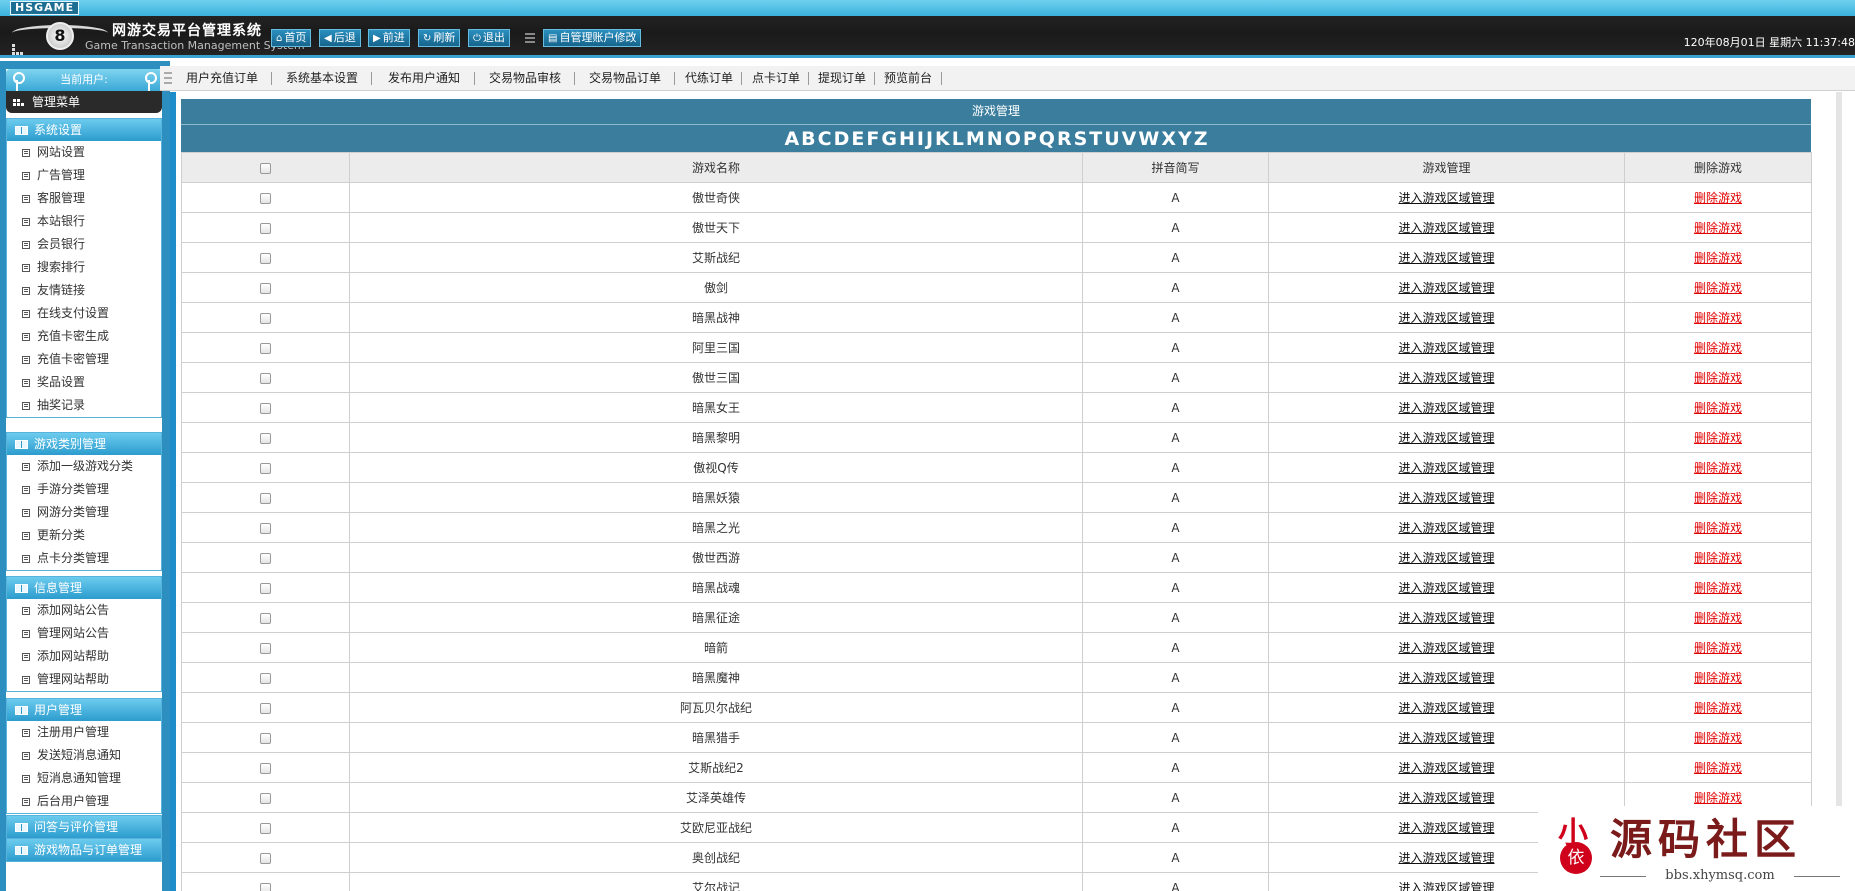 Image resolution: width=1855 pixels, height=891 pixels. Describe the element at coordinates (84, 336) in the screenshot. I see `sidebar-item-card-generate: 充值卡密生成` at that location.